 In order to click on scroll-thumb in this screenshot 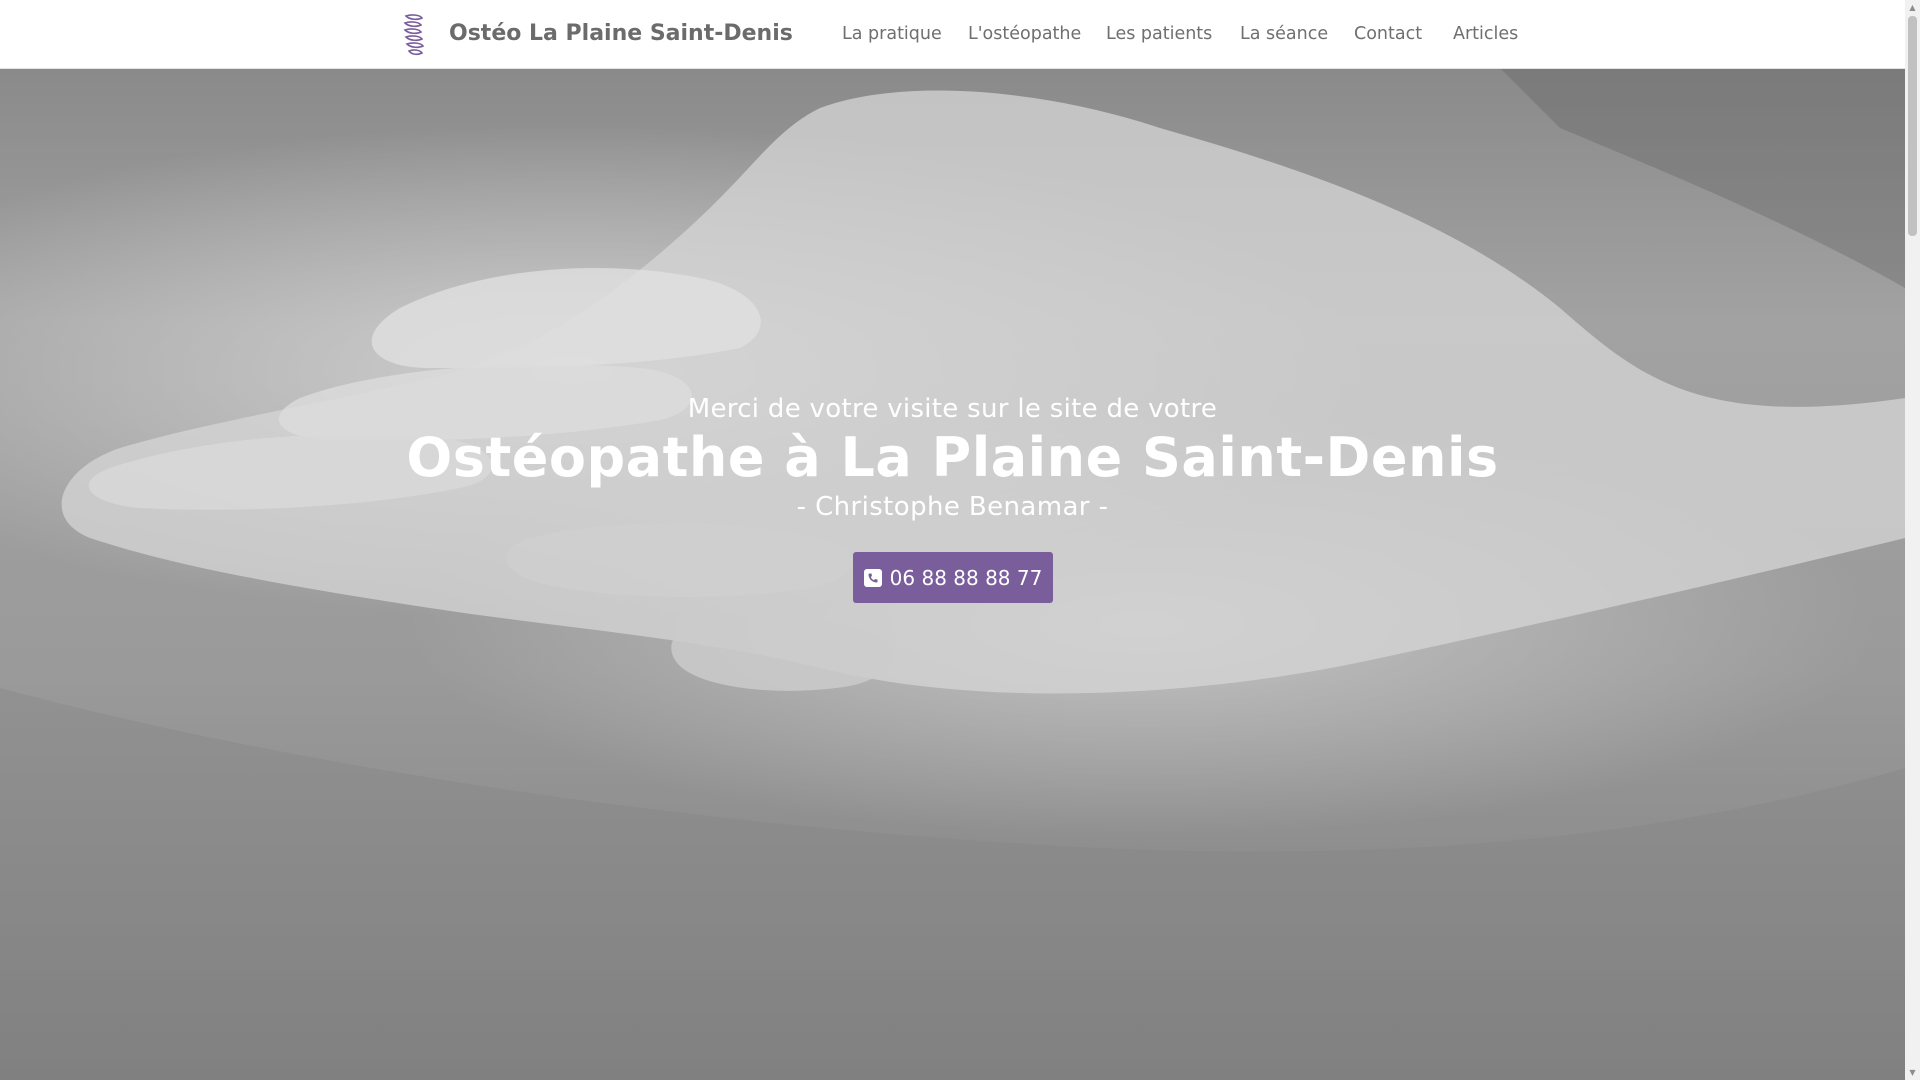, I will do `click(1912, 126)`.